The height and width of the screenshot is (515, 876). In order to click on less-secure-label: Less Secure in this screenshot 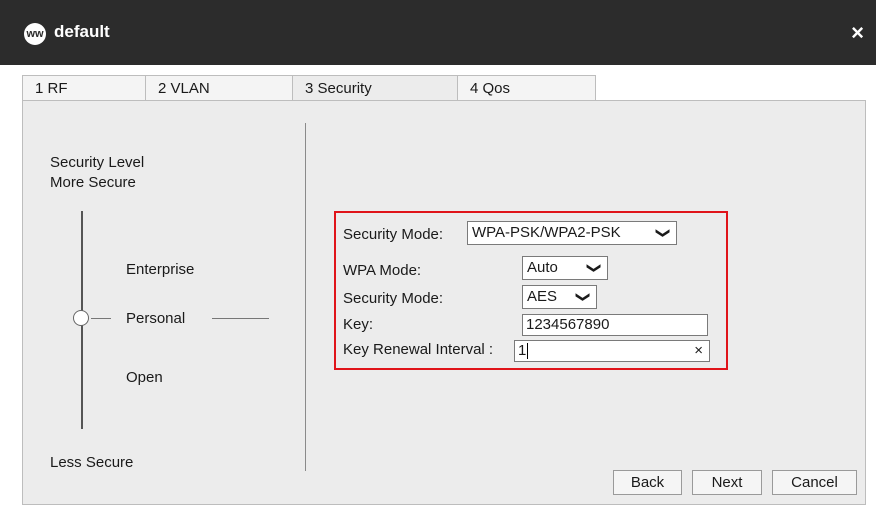, I will do `click(92, 462)`.